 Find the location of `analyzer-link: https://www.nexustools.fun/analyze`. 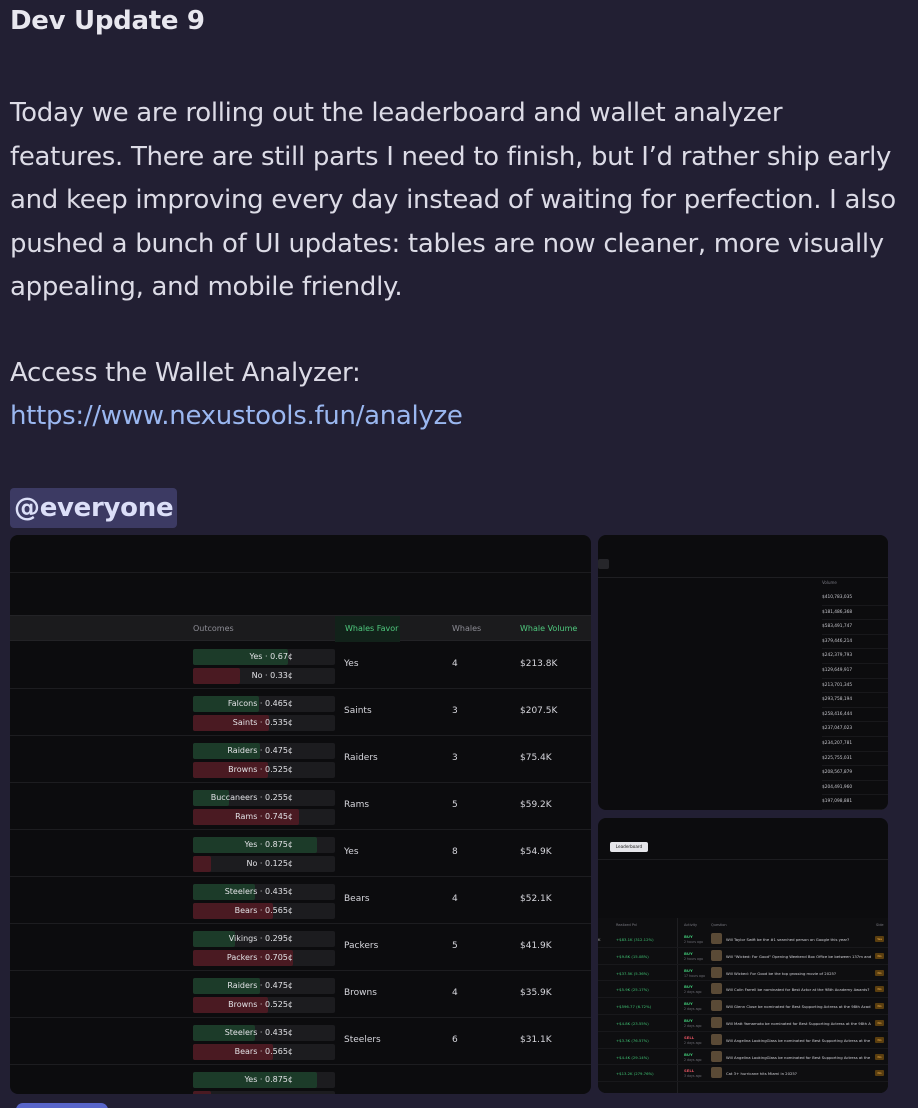

analyzer-link: https://www.nexustools.fun/analyze is located at coordinates (236, 416).